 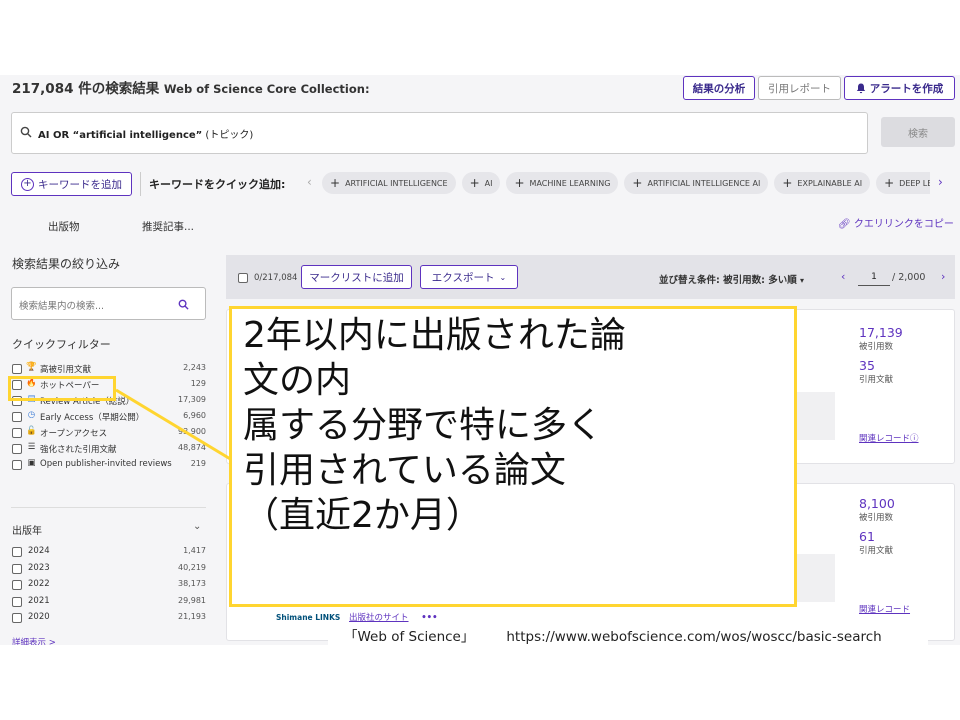 I want to click on references-count: 61, so click(x=884, y=536).